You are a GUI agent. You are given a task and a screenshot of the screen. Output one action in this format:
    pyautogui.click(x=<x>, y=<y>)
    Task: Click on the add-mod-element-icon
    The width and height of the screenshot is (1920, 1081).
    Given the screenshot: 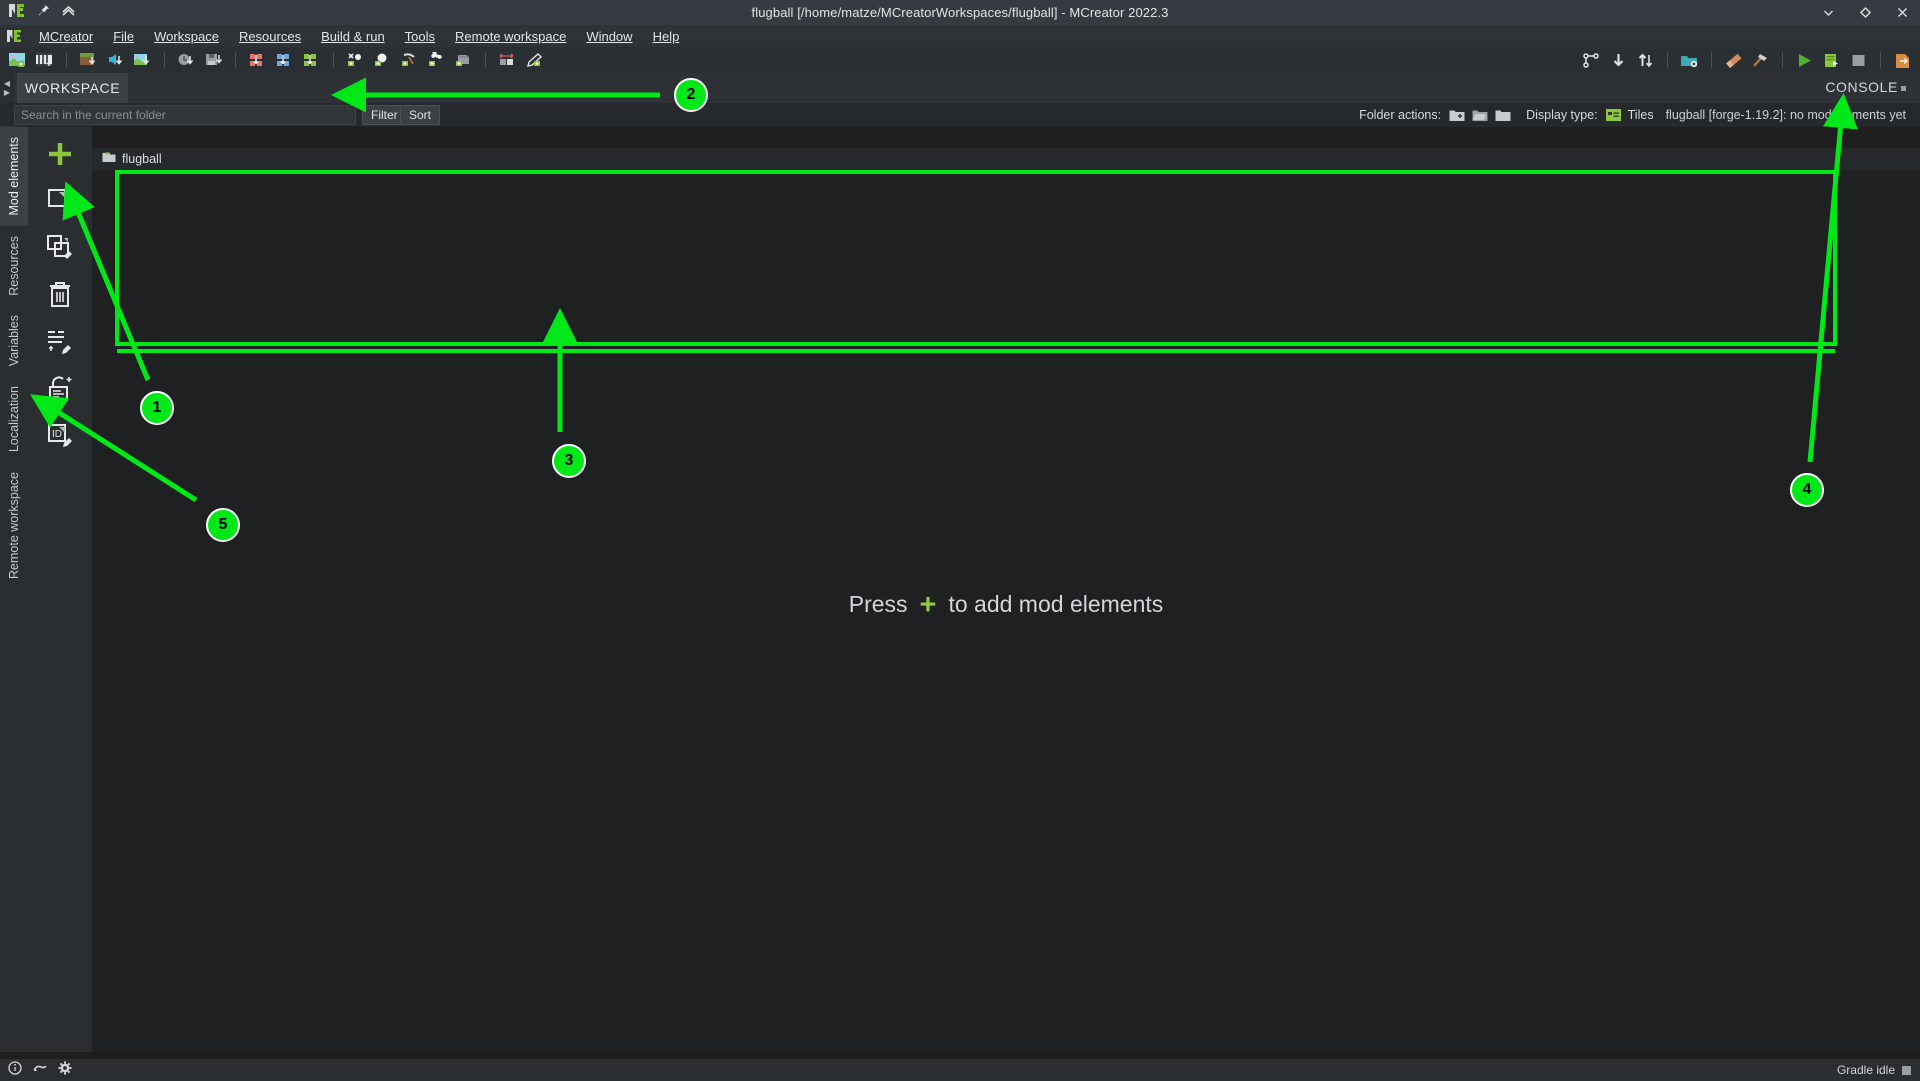 What is the action you would take?
    pyautogui.click(x=60, y=154)
    